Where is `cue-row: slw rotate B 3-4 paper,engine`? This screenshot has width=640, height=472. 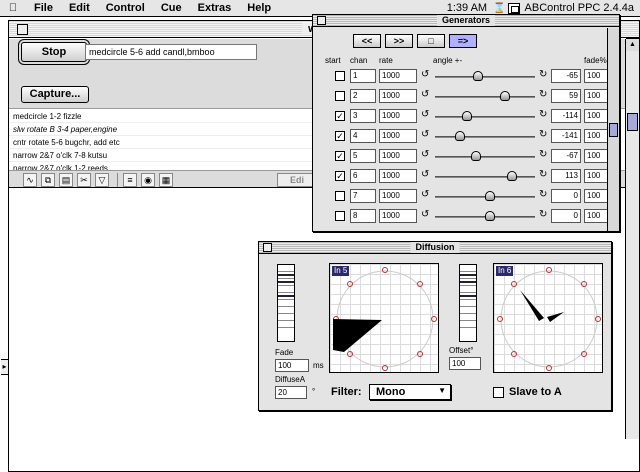 cue-row: slw rotate B 3-4 paper,engine is located at coordinates (162, 129).